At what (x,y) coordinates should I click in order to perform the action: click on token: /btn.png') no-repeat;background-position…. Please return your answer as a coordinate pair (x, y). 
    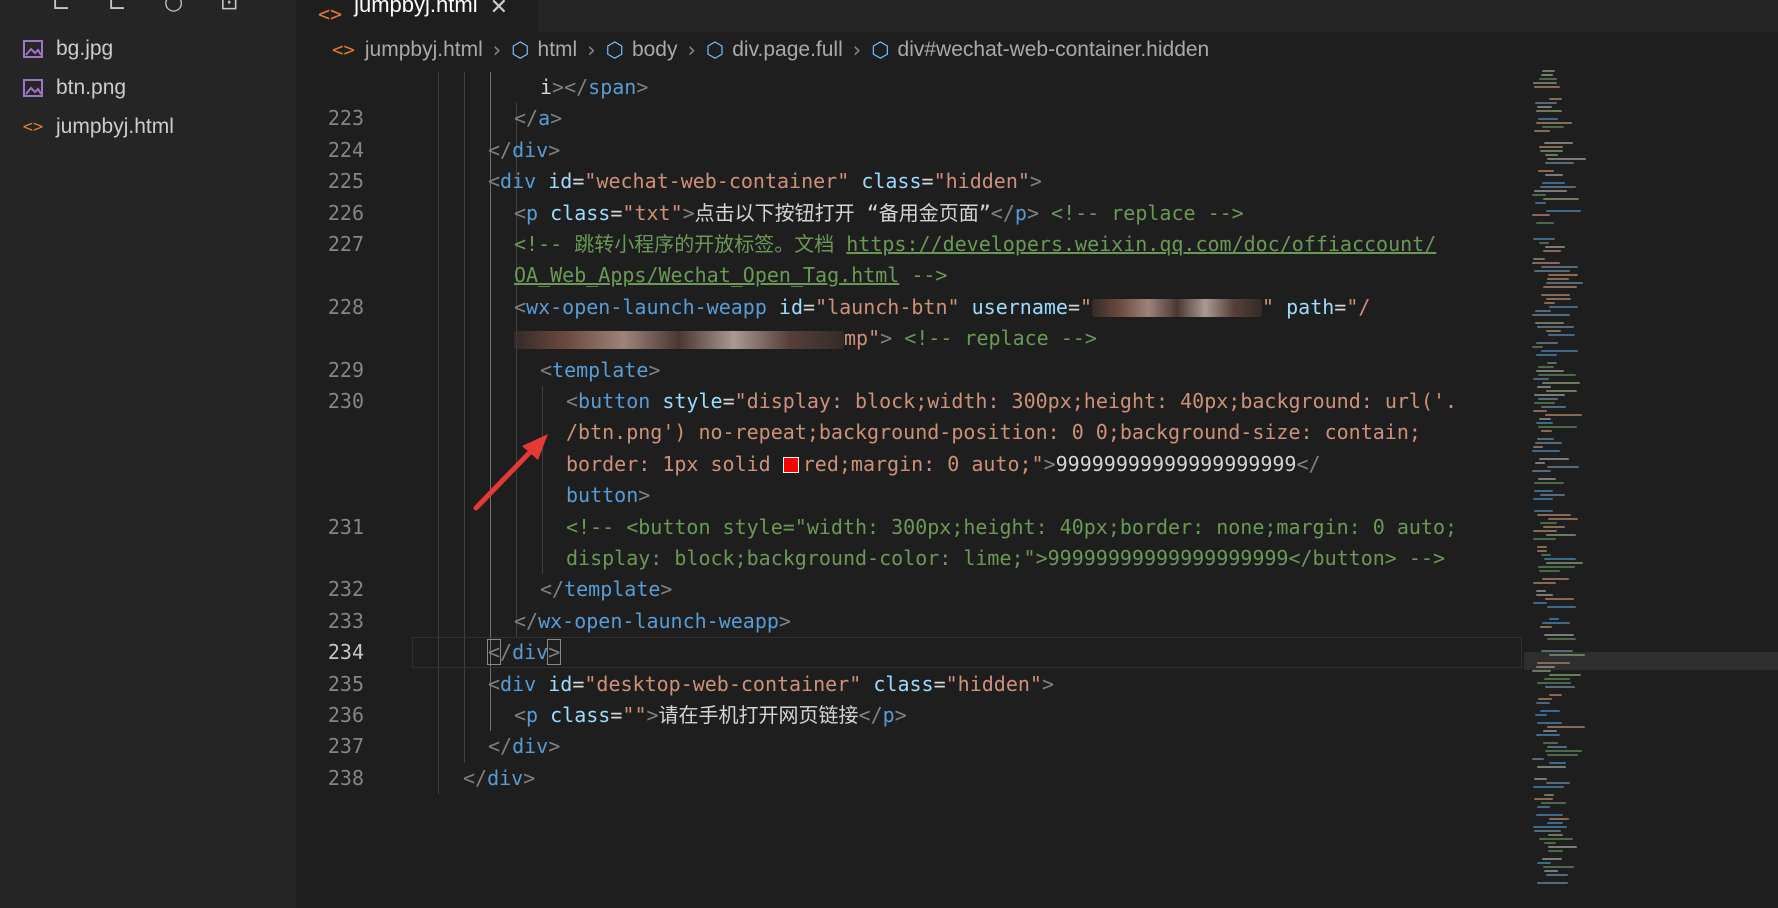
    Looking at the image, I should click on (993, 432).